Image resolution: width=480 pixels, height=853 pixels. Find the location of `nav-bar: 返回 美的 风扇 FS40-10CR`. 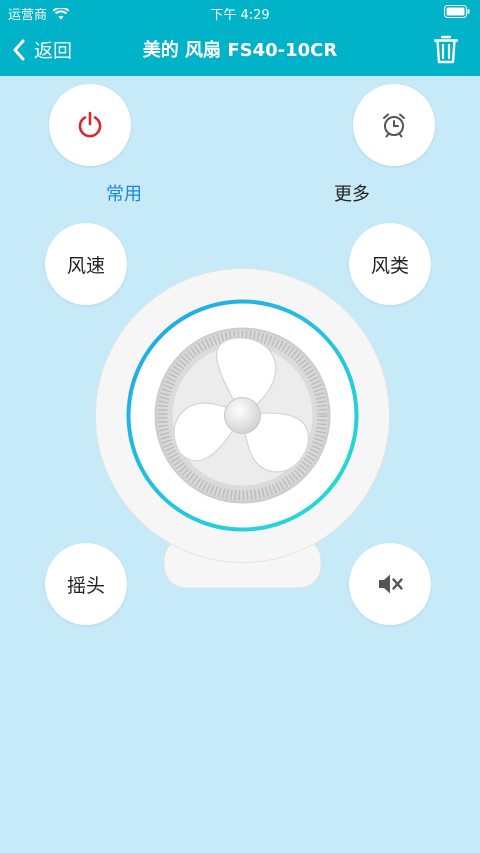

nav-bar: 返回 美的 风扇 FS40-10CR is located at coordinates (240, 50).